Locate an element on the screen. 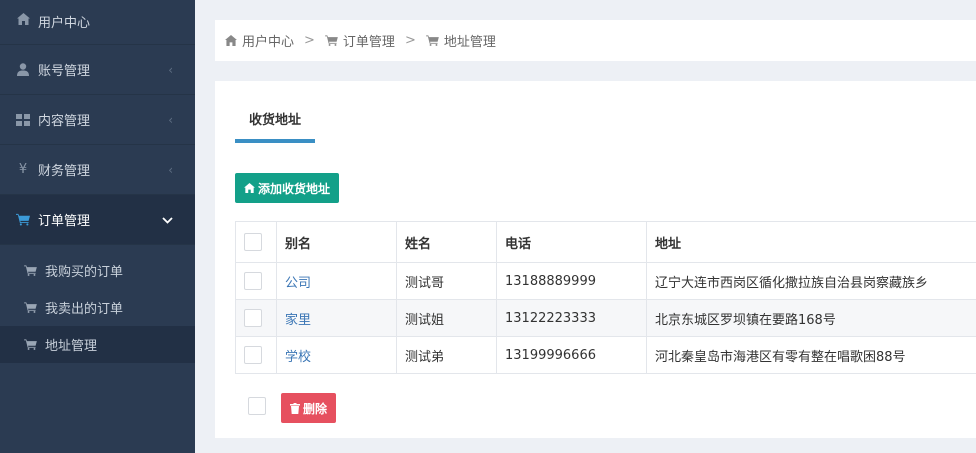 Image resolution: width=976 pixels, height=453 pixels. alias-link: 家里 is located at coordinates (298, 320).